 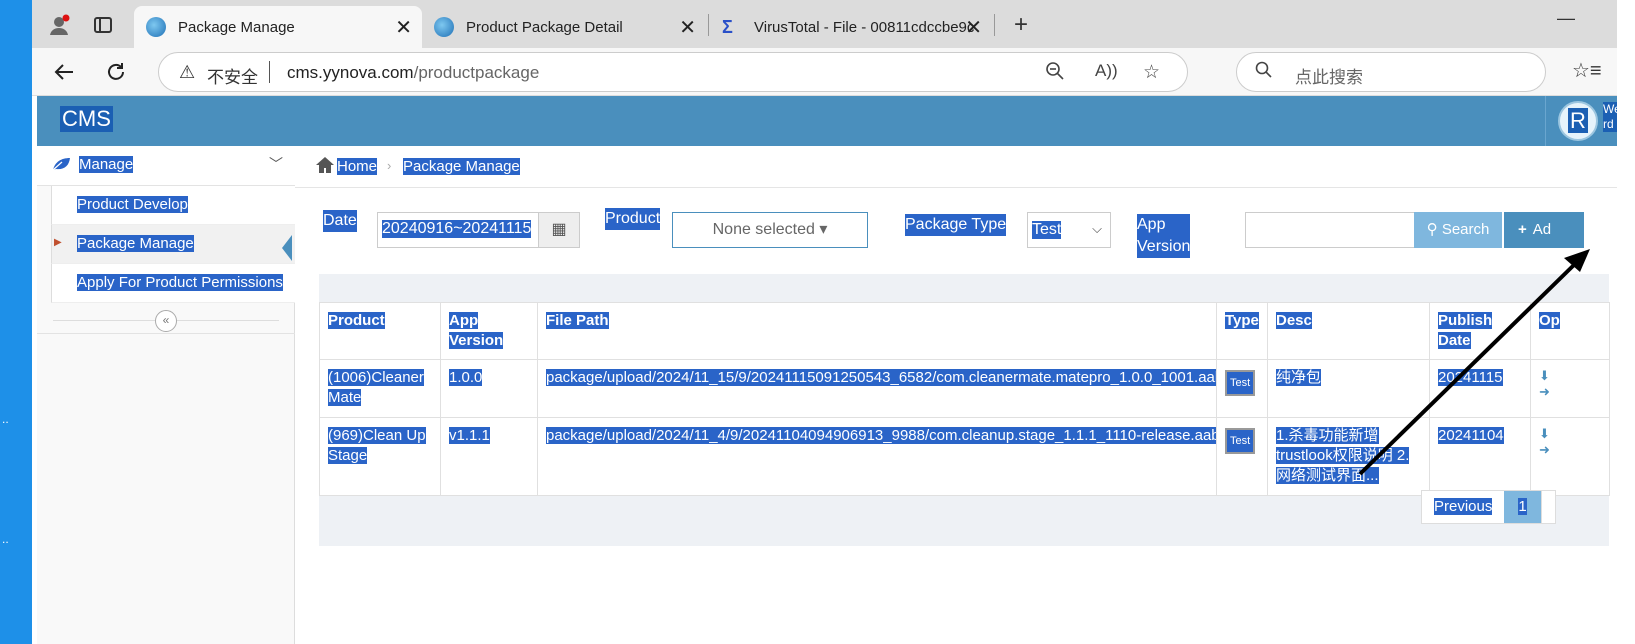 I want to click on active-item-indicator, so click(x=287, y=248).